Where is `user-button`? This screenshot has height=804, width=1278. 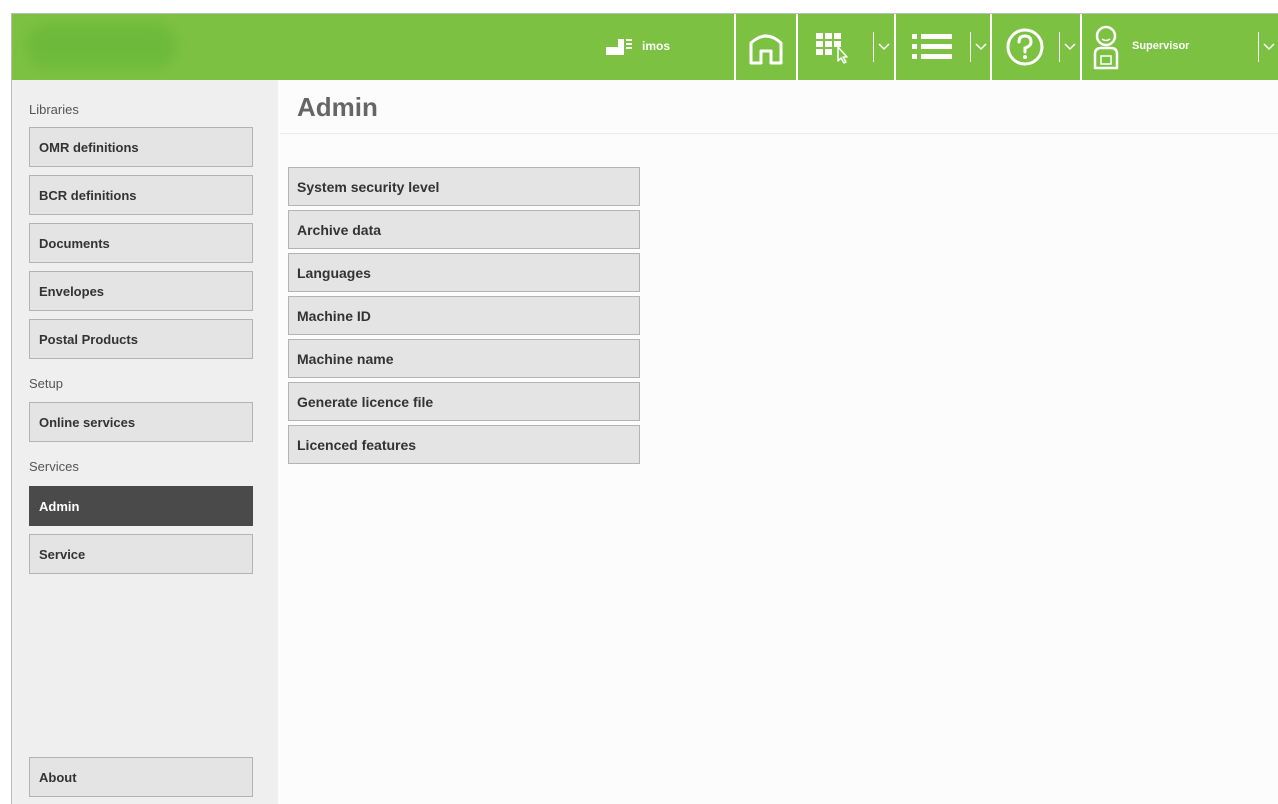 user-button is located at coordinates (1106, 47).